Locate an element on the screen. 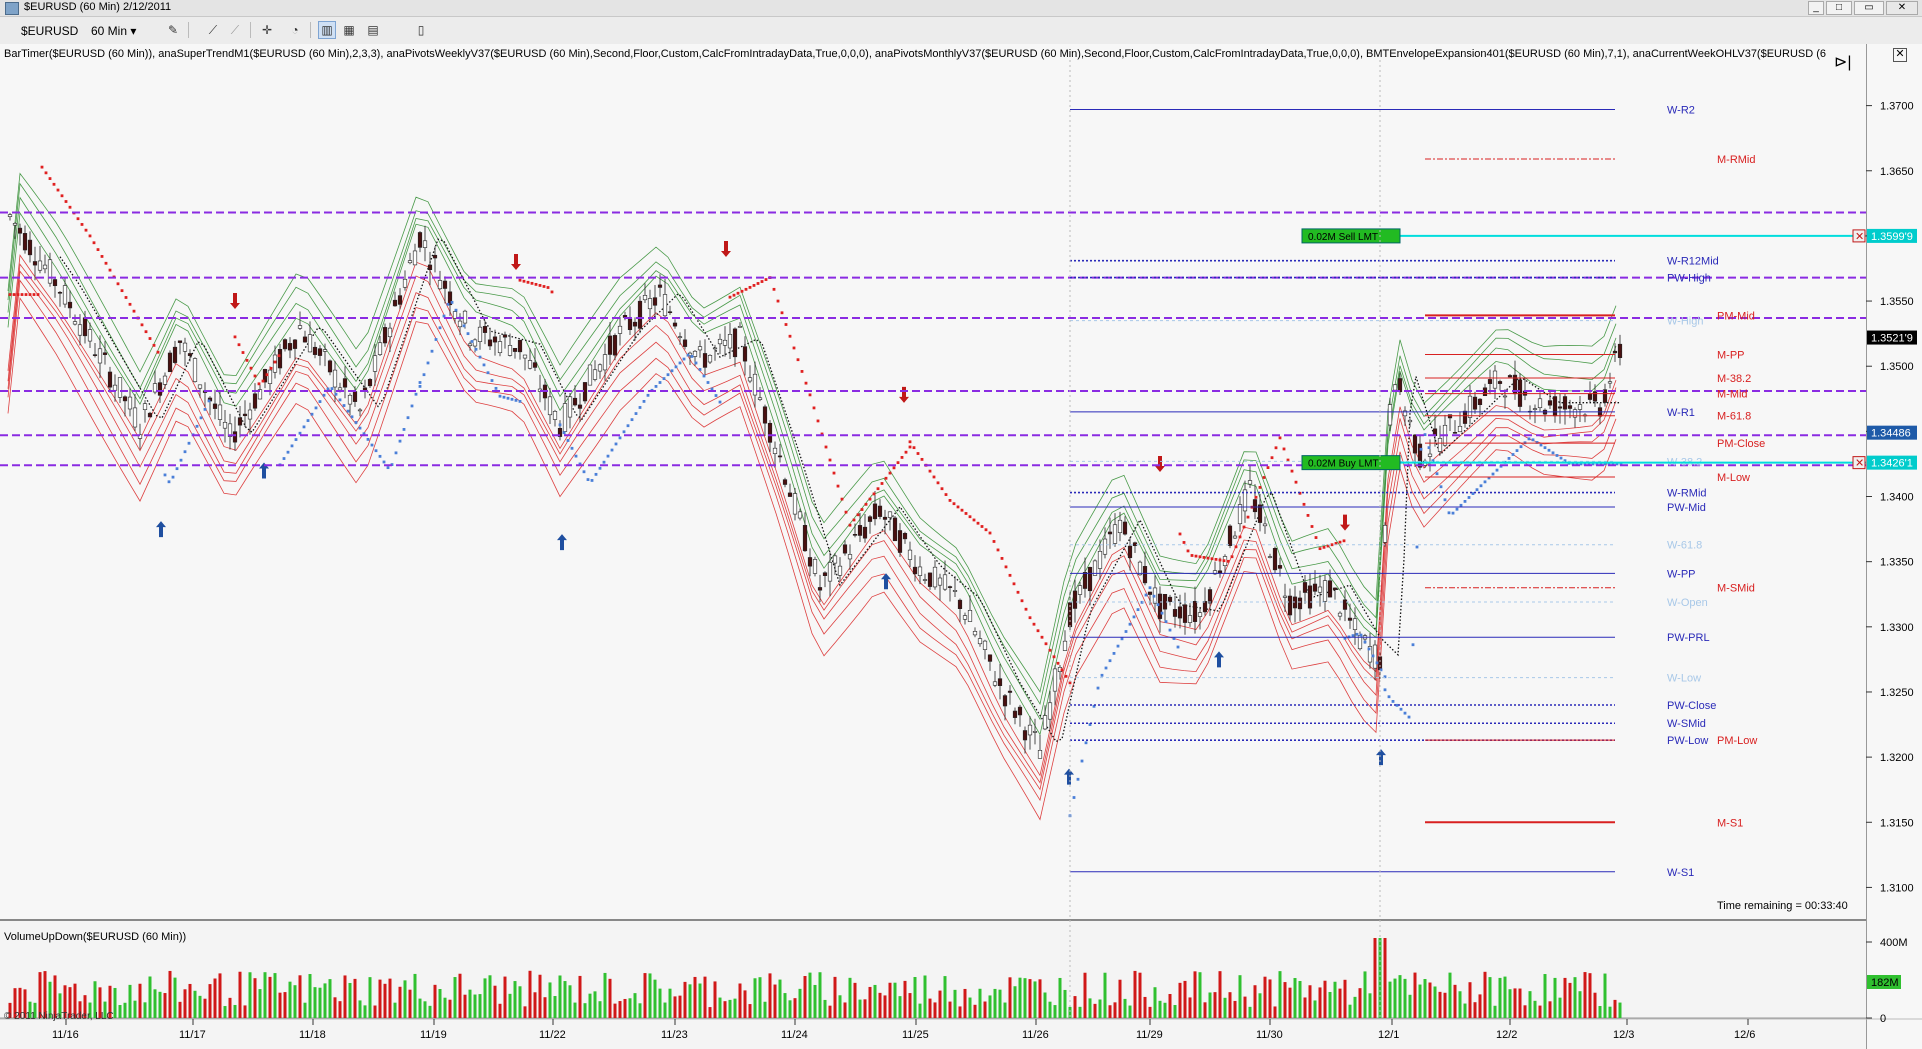 The width and height of the screenshot is (1922, 1049). x-tick-label: 11/16 is located at coordinates (65, 1035).